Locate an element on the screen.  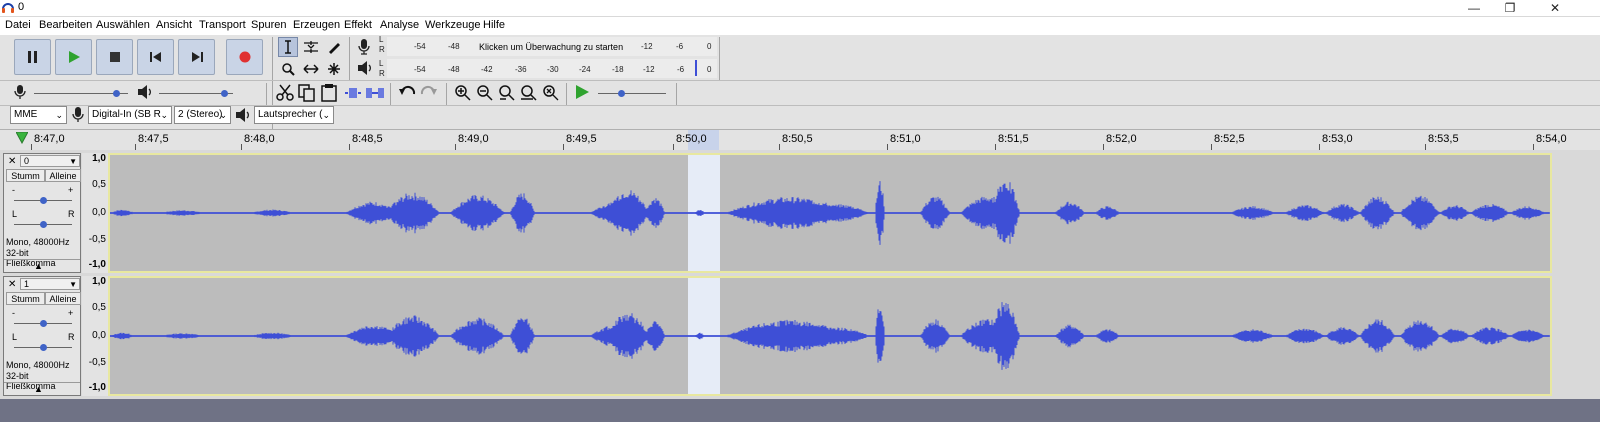
input-device-value: Digital-In (SB R is located at coordinates (126, 114).